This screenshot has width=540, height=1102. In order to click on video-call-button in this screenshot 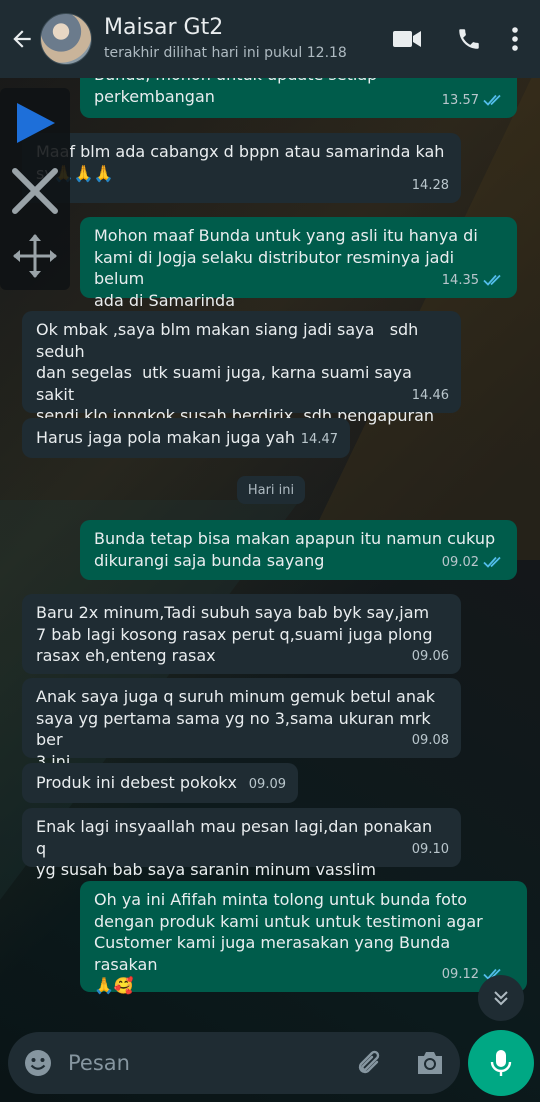, I will do `click(407, 39)`.